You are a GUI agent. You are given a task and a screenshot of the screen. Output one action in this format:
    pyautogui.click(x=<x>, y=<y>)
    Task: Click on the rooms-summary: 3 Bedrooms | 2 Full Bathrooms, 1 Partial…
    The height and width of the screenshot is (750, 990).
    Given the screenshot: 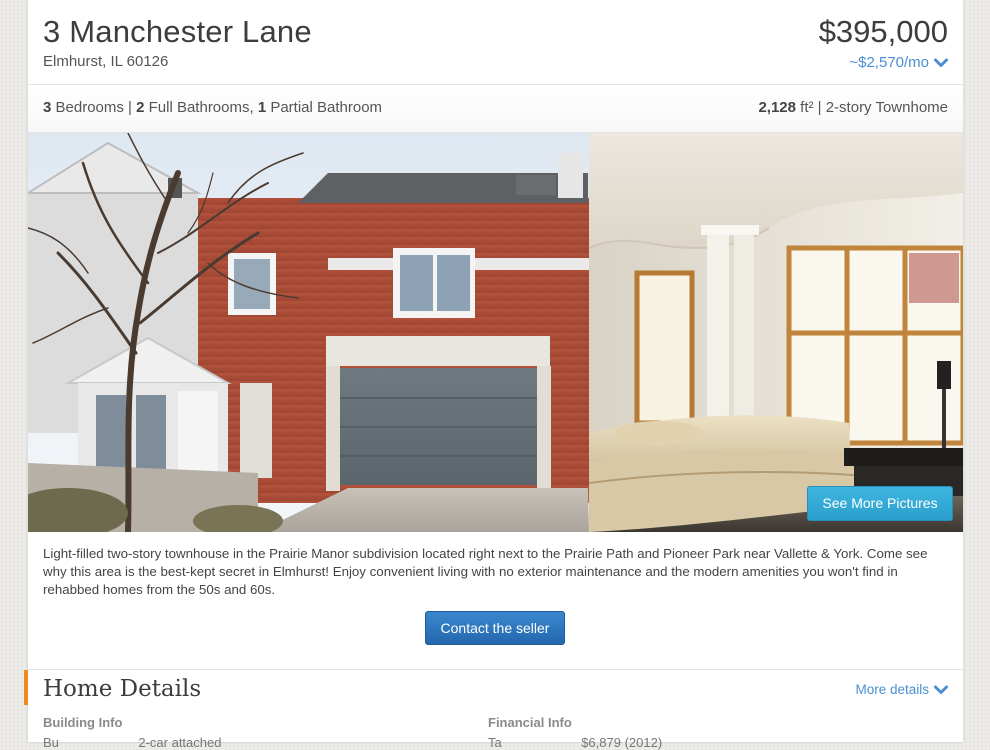 What is the action you would take?
    pyautogui.click(x=212, y=107)
    